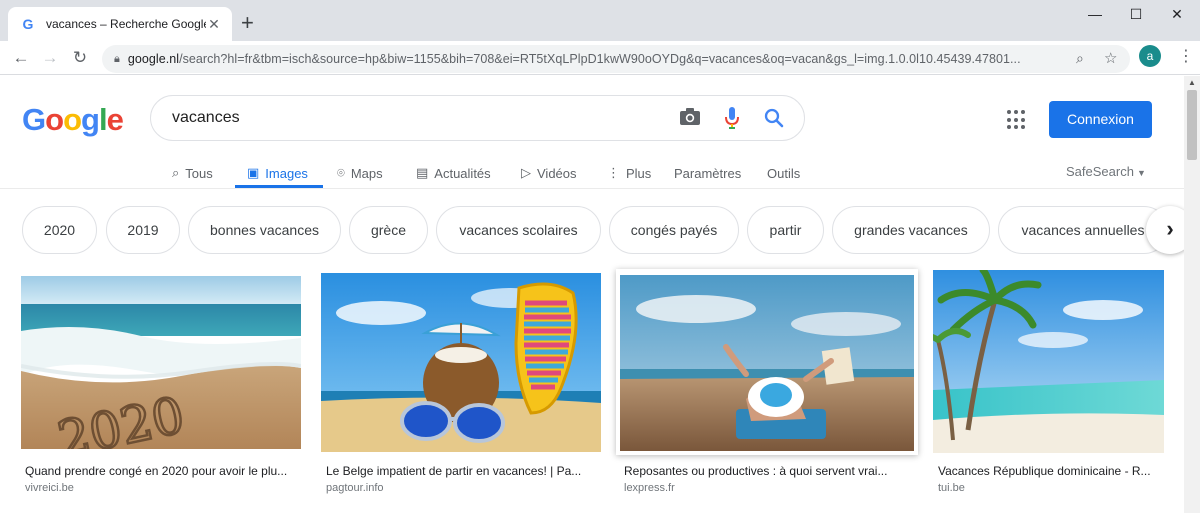  I want to click on url-host: google.nl, so click(153, 59).